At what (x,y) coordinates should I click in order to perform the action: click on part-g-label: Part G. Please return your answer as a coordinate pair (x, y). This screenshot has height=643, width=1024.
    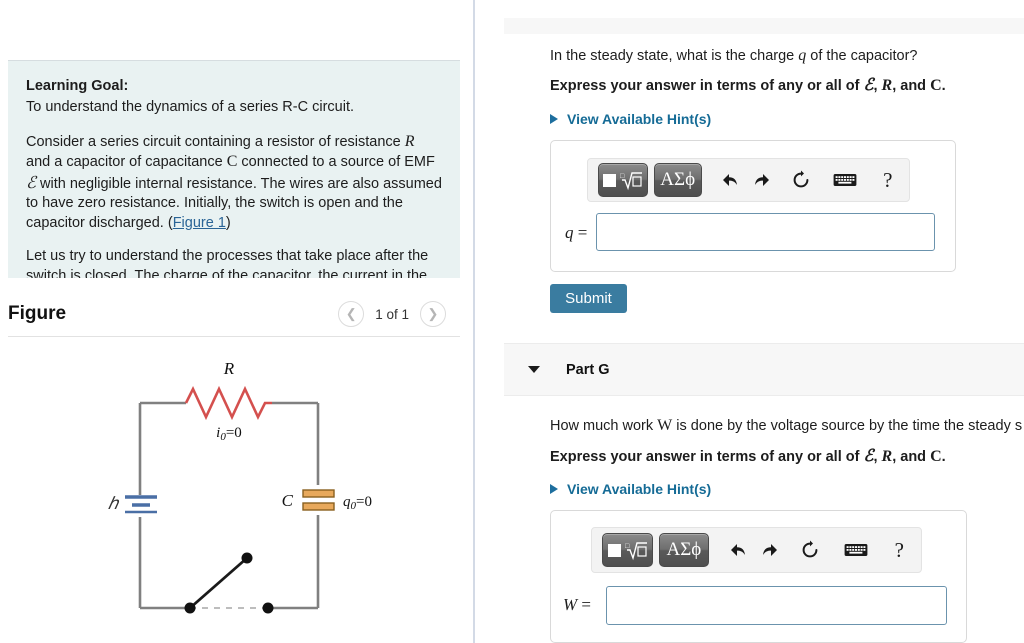
    Looking at the image, I should click on (588, 369).